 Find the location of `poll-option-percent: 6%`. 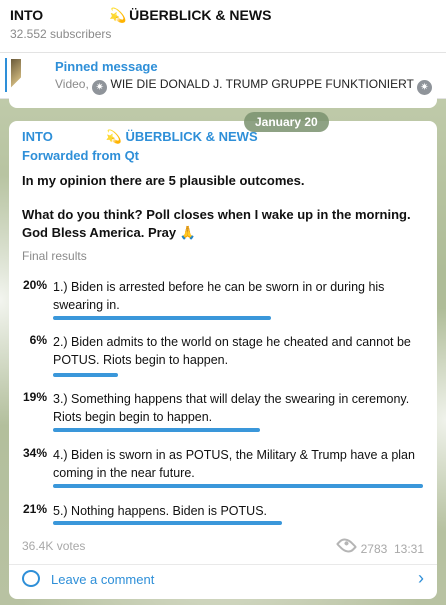

poll-option-percent: 6% is located at coordinates (38, 340).